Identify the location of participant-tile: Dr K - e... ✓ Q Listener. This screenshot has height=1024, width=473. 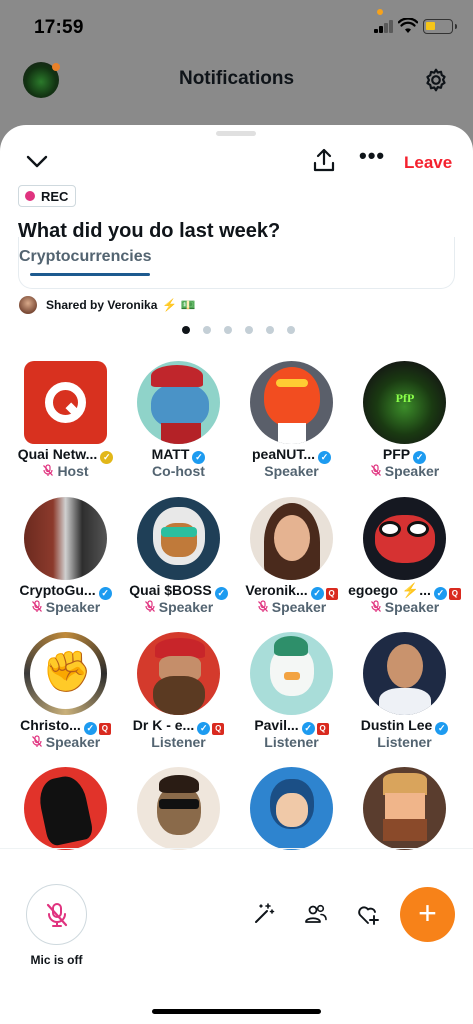
(178, 692).